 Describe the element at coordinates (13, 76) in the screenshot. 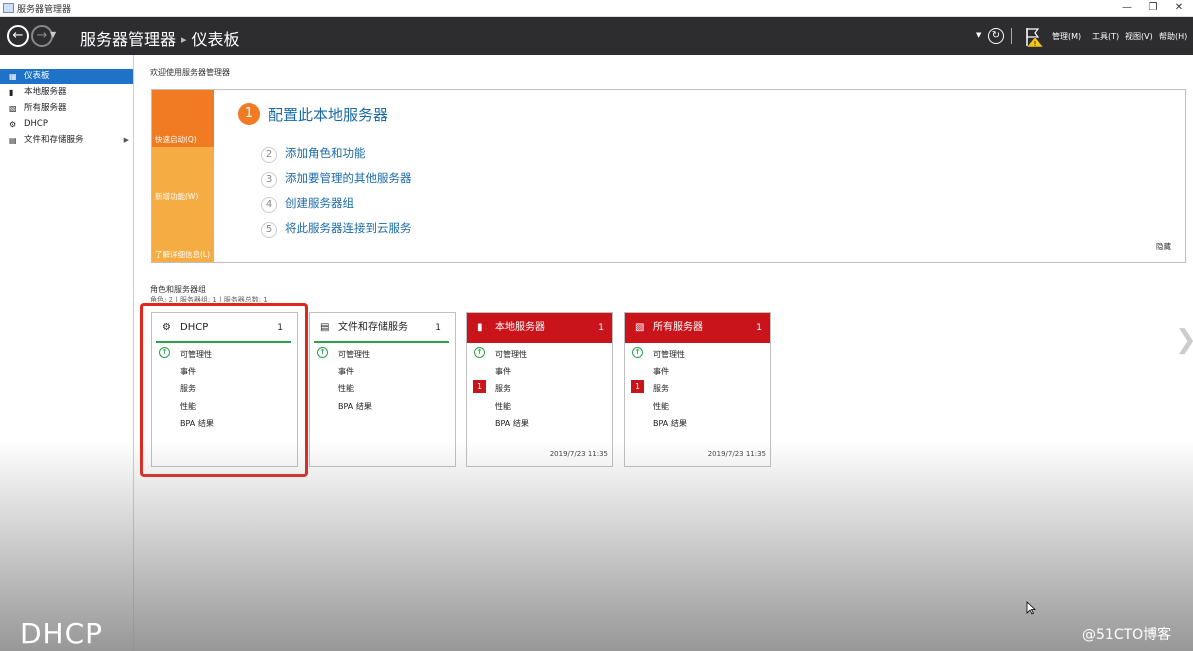

I see `dashboard-icon: ▦` at that location.